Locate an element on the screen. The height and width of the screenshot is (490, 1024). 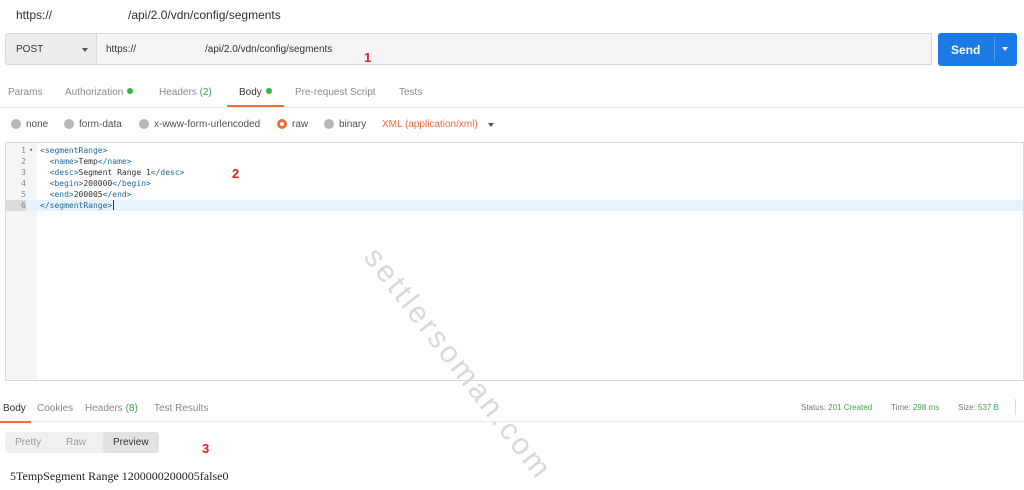
code-tag: <desc> is located at coordinates (59, 172).